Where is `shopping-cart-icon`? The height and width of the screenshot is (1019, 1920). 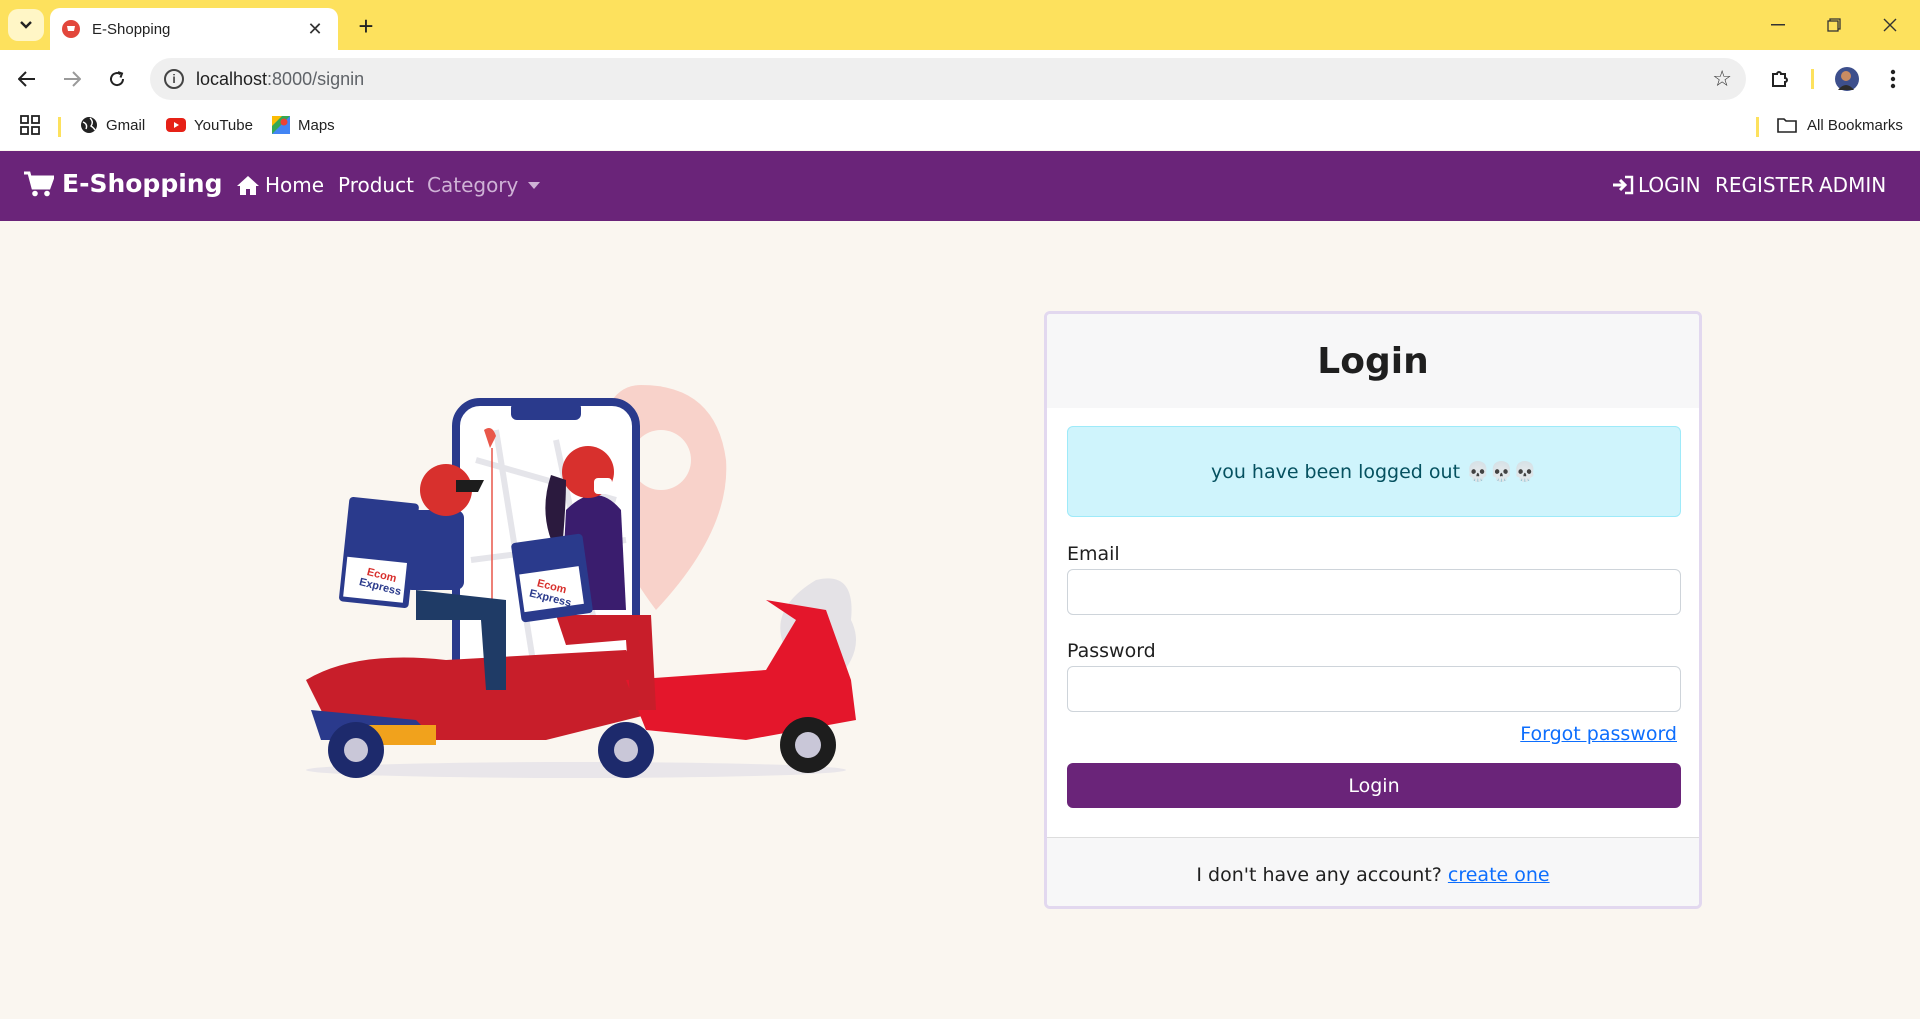 shopping-cart-icon is located at coordinates (39, 183).